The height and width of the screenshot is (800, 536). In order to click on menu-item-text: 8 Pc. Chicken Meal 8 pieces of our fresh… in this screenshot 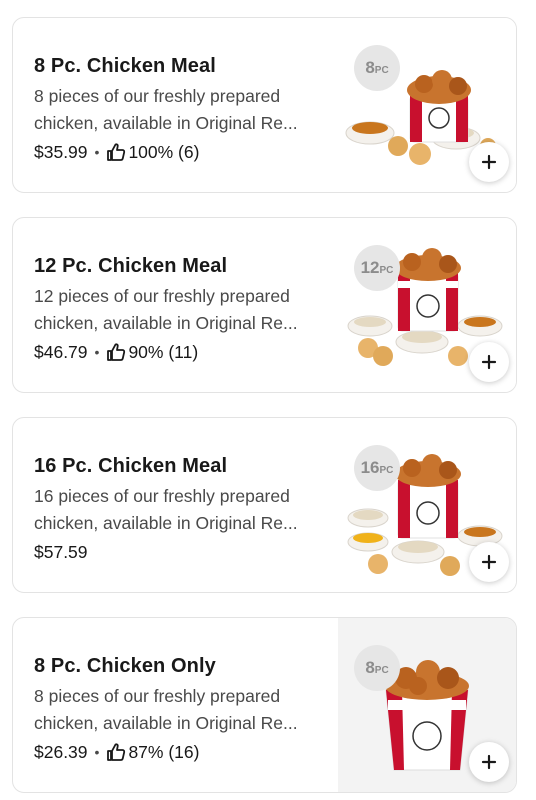, I will do `click(184, 108)`.